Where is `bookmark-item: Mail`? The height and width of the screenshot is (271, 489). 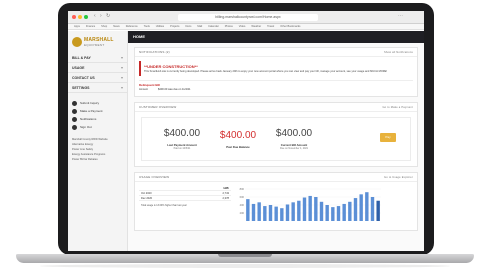
bookmark-item: Mail is located at coordinates (199, 26).